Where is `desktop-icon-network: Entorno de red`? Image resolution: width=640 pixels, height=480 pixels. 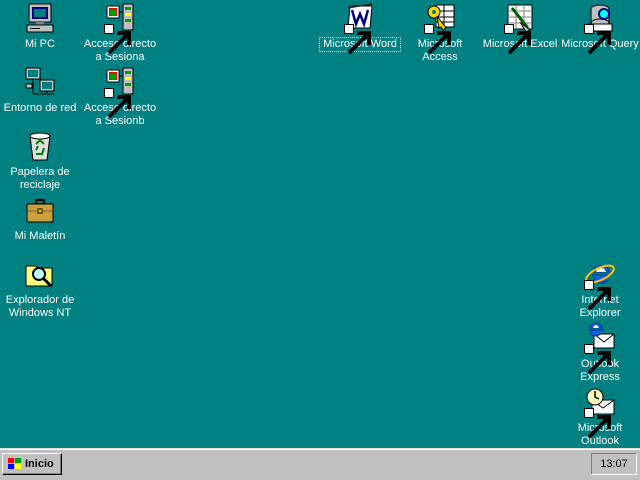 desktop-icon-network: Entorno de red is located at coordinates (40, 97).